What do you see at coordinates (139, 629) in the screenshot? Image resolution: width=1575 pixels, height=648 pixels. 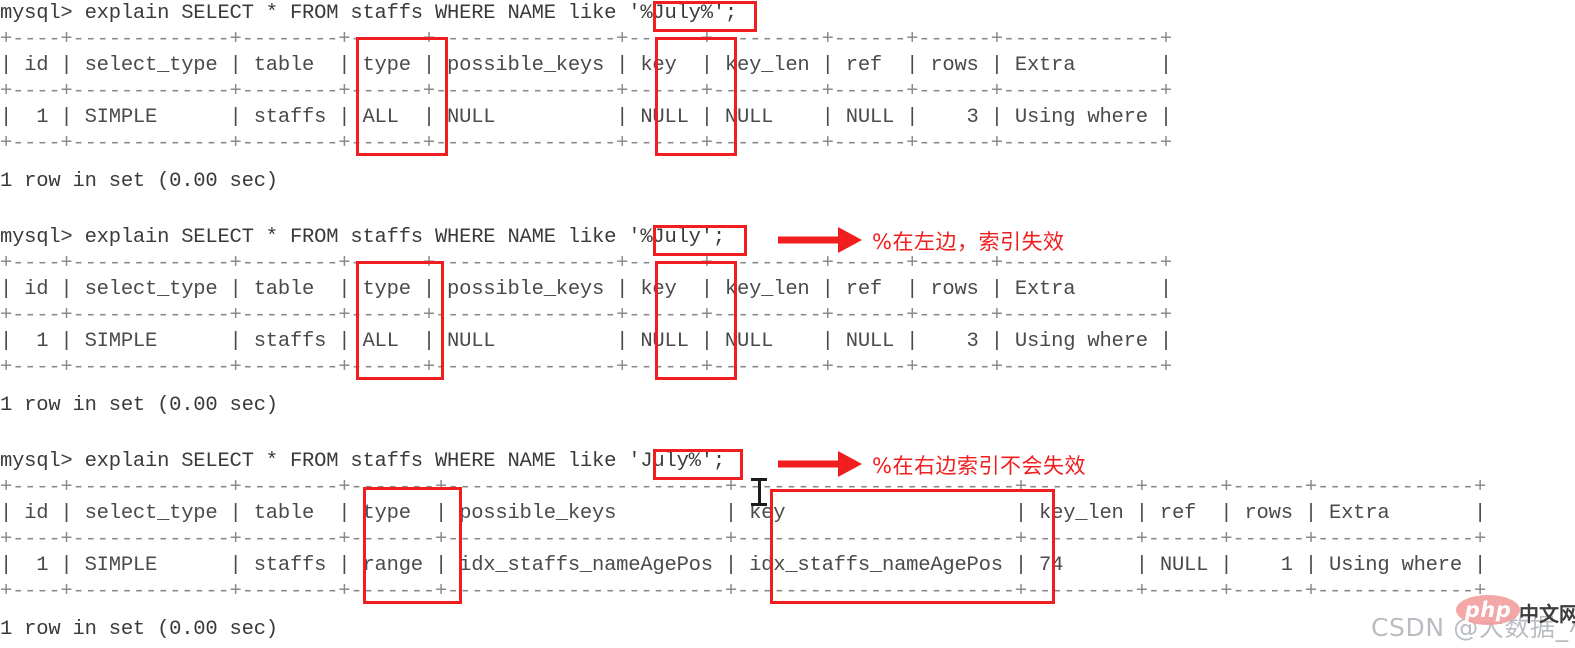 I see `result-footer-3: 1 row in set (0.00 sec)` at bounding box center [139, 629].